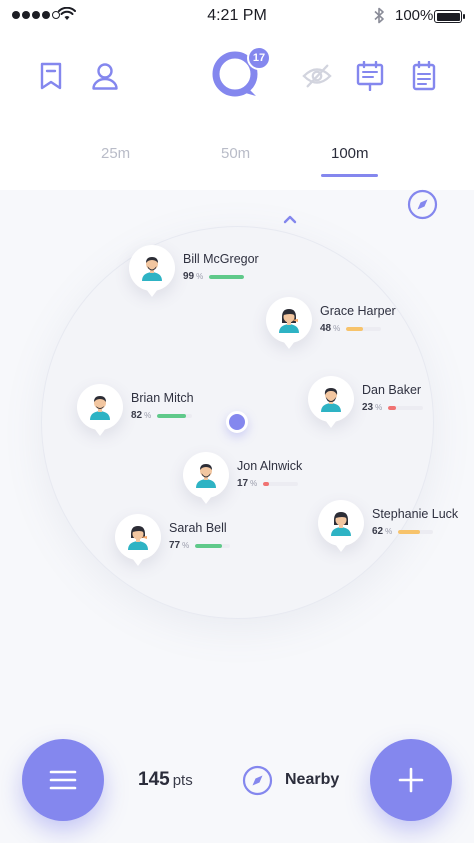  Describe the element at coordinates (368, 407) in the screenshot. I see `match-score: 23` at that location.